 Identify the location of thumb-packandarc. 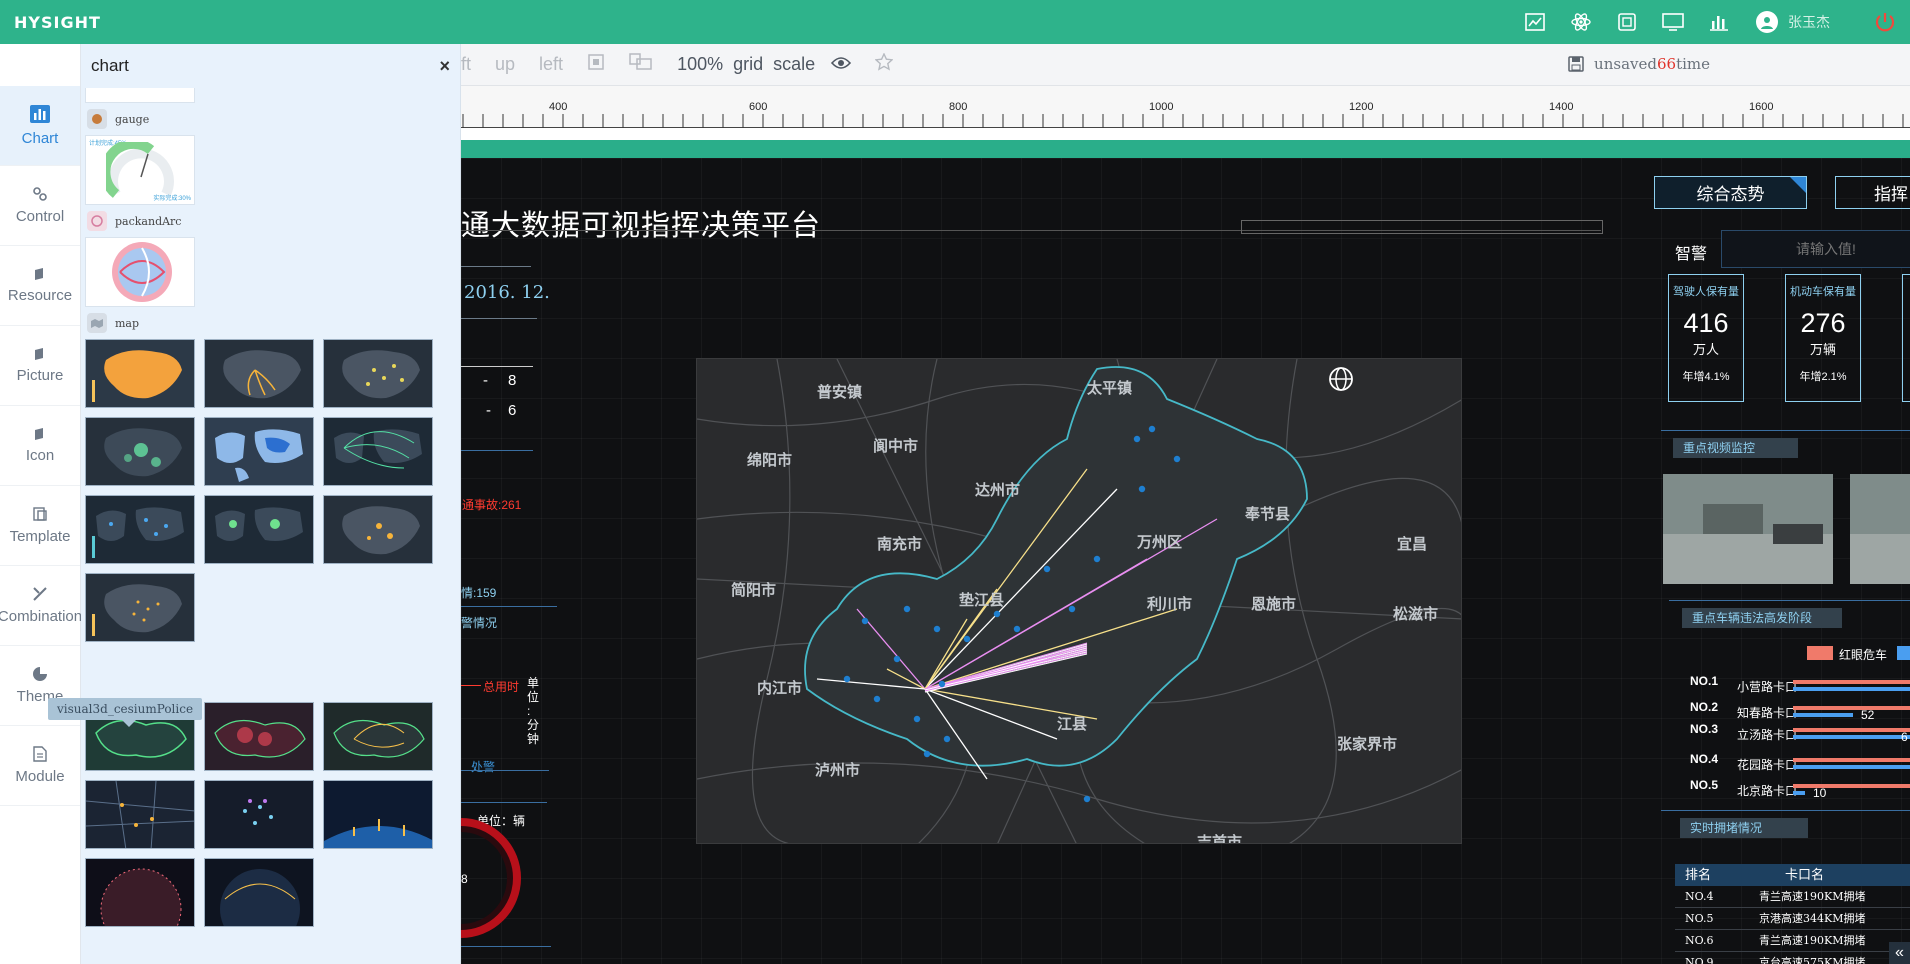
(140, 272).